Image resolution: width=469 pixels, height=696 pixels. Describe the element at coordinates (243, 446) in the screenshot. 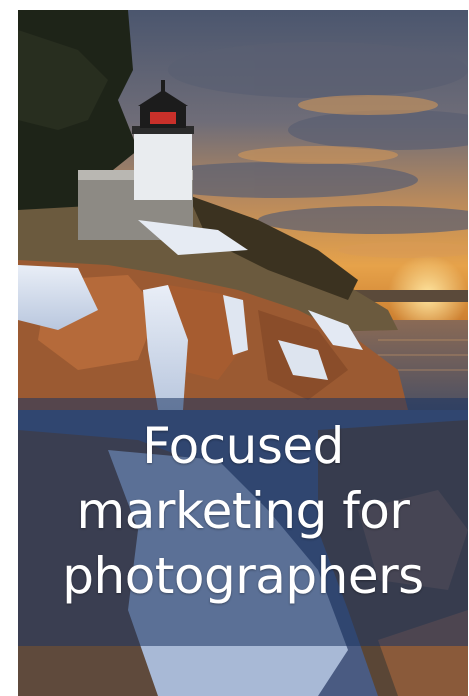

I see `headline-line-1: Focused` at that location.